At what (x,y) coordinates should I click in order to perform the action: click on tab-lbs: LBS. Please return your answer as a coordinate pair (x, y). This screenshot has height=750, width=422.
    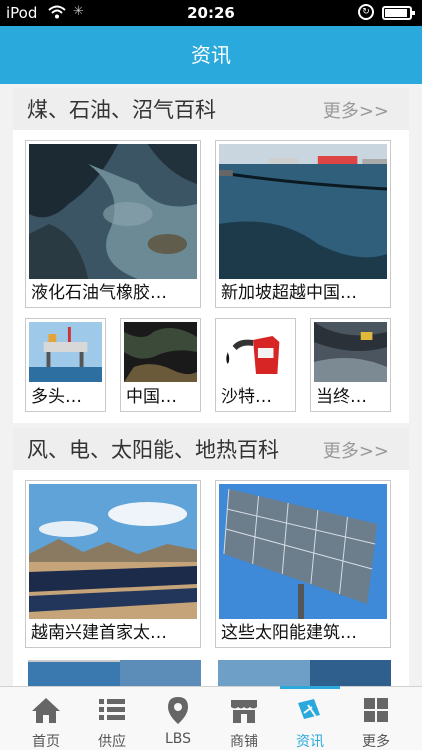
    Looking at the image, I should click on (178, 718).